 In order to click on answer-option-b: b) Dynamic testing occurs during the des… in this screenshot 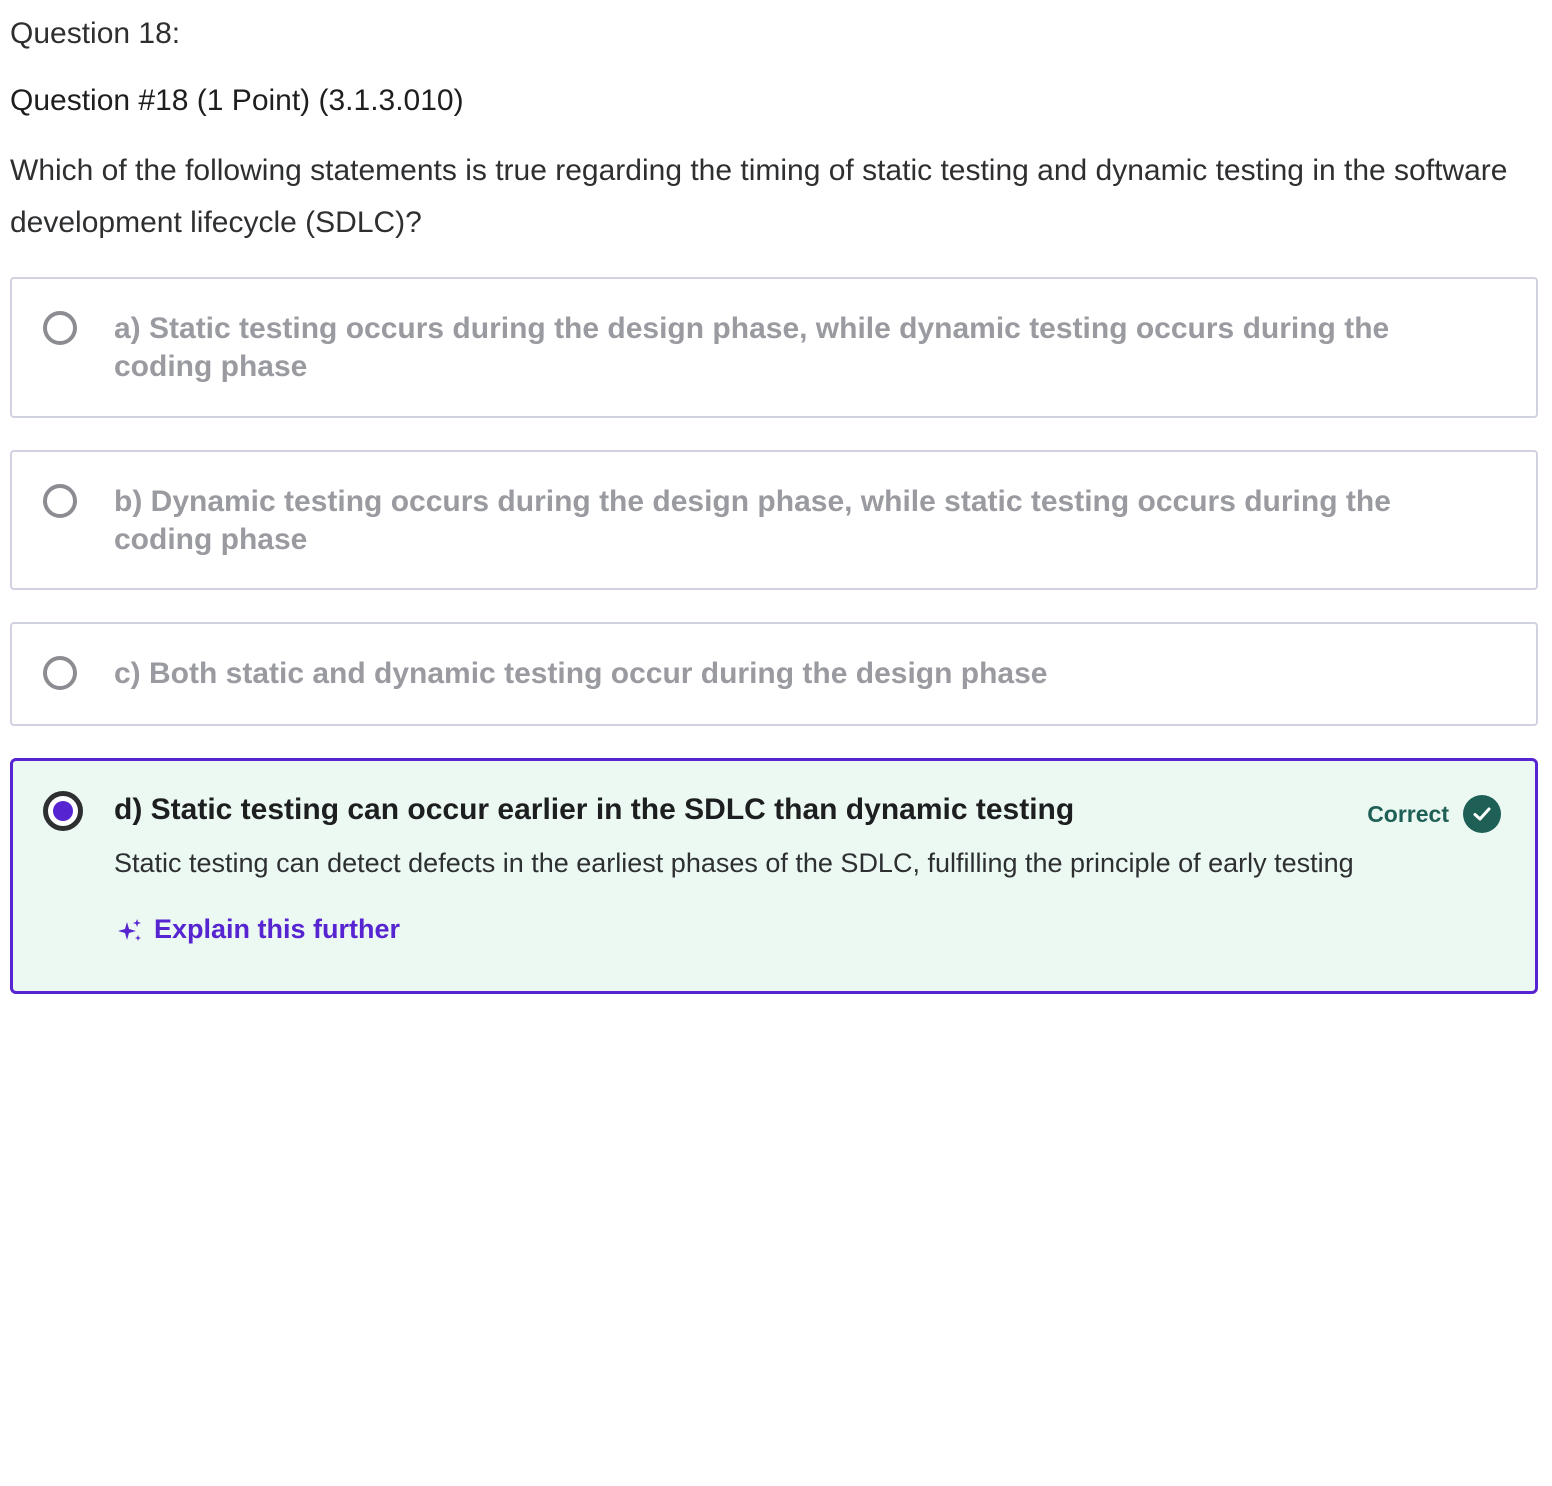, I will do `click(774, 520)`.